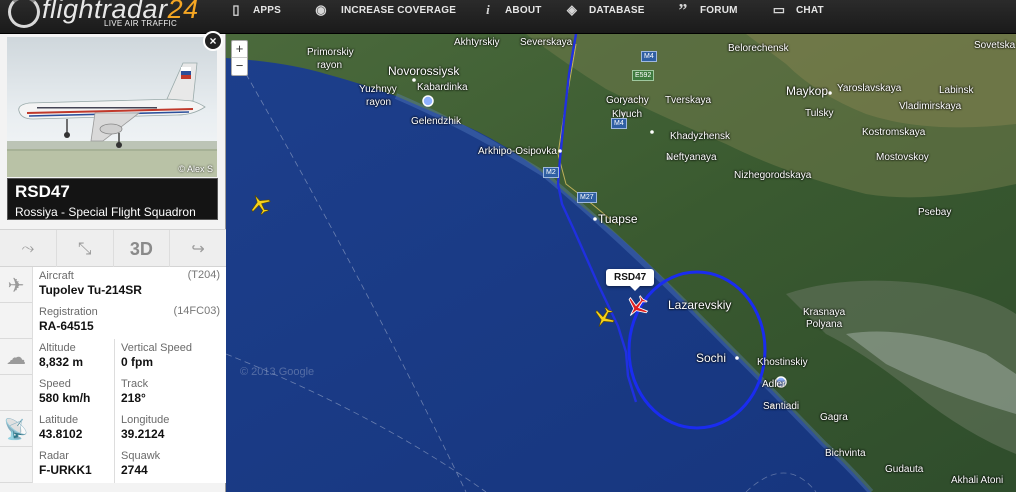 The height and width of the screenshot is (492, 1016). Describe the element at coordinates (203, 275) in the screenshot. I see `aircraft-code: (T204)` at that location.